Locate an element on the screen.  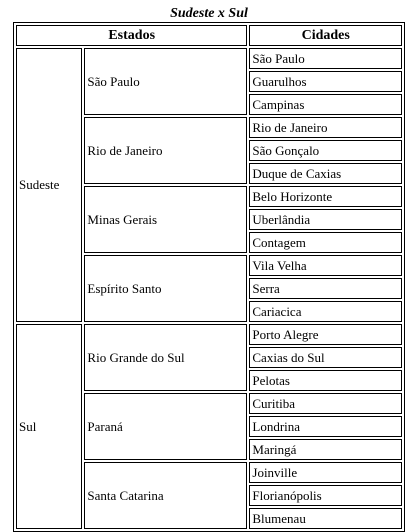
region-cell: Sul is located at coordinates (49, 426).